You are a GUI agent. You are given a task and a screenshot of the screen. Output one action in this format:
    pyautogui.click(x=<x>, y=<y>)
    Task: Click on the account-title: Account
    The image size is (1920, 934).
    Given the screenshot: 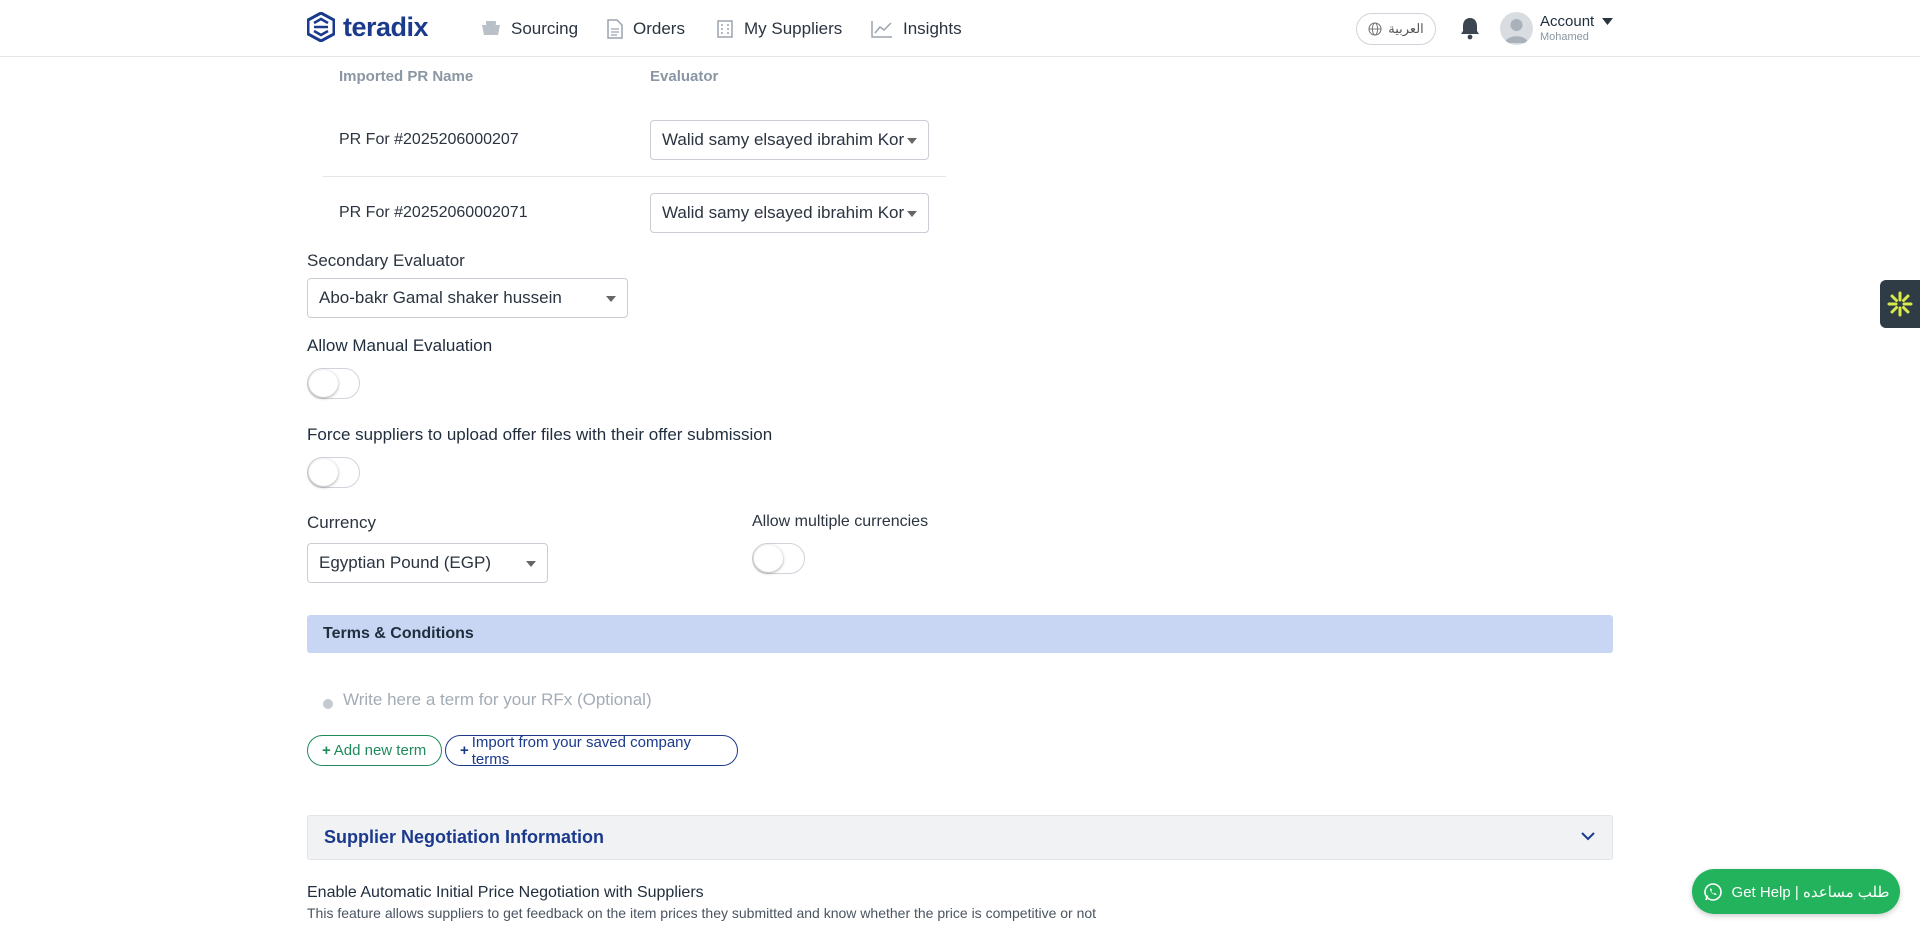 What is the action you would take?
    pyautogui.click(x=1567, y=21)
    